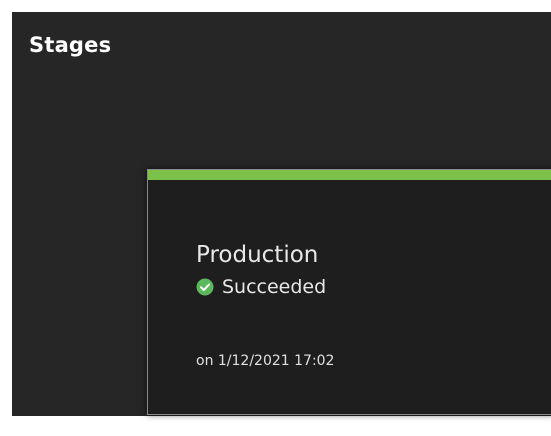  I want to click on stage-timestamp: on 1/12/2021 17:02, so click(265, 361).